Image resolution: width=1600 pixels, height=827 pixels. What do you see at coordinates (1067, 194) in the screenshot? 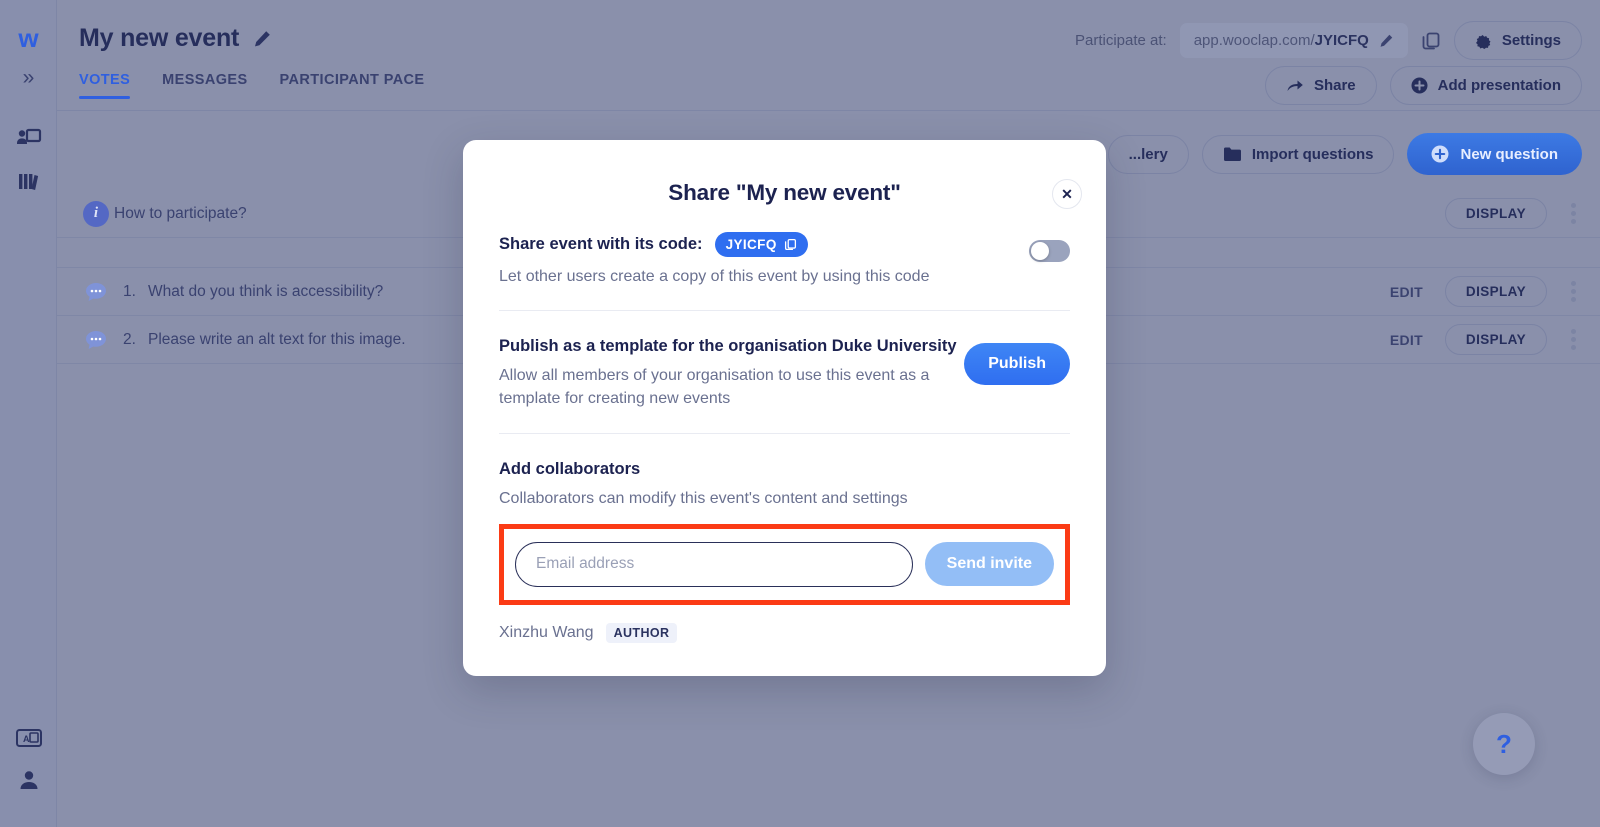
I see `close-icon: ✕` at bounding box center [1067, 194].